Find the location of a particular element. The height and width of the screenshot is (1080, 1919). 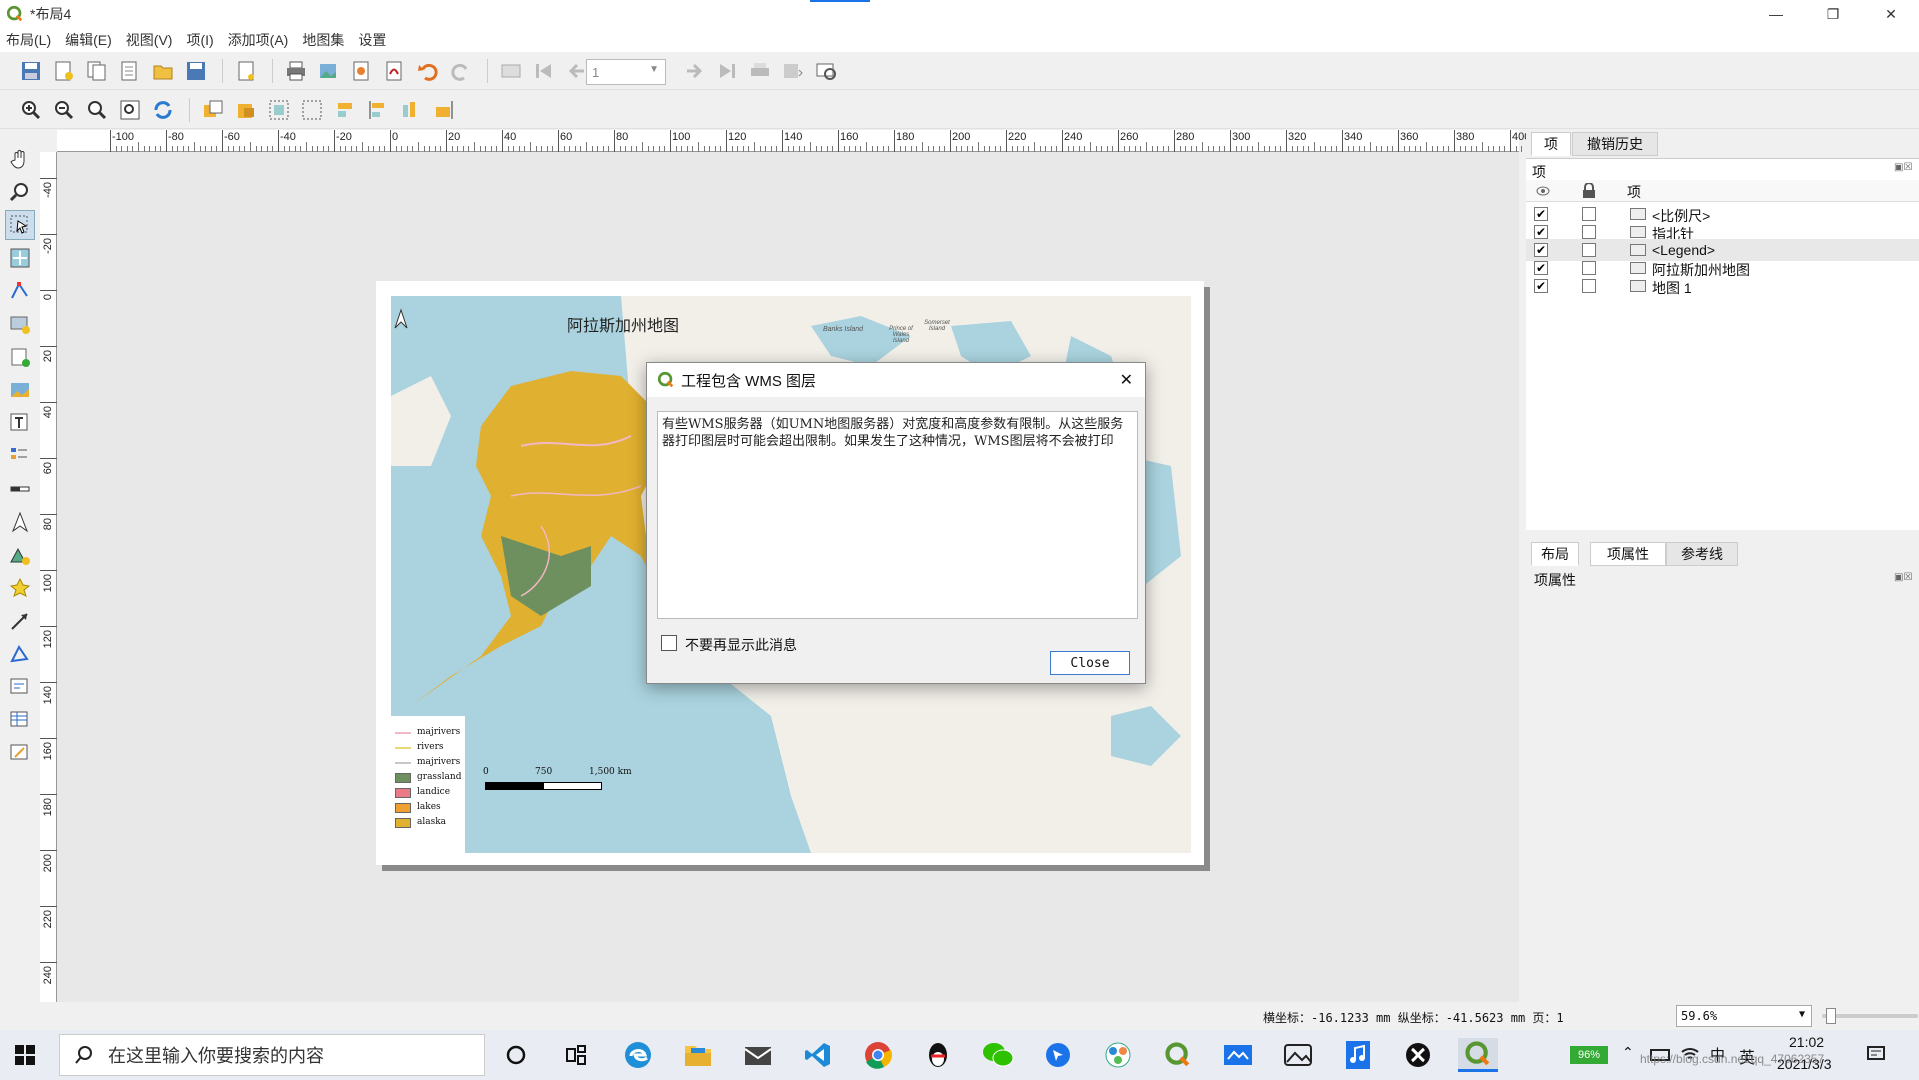

taskbar-qq is located at coordinates (938, 1055).